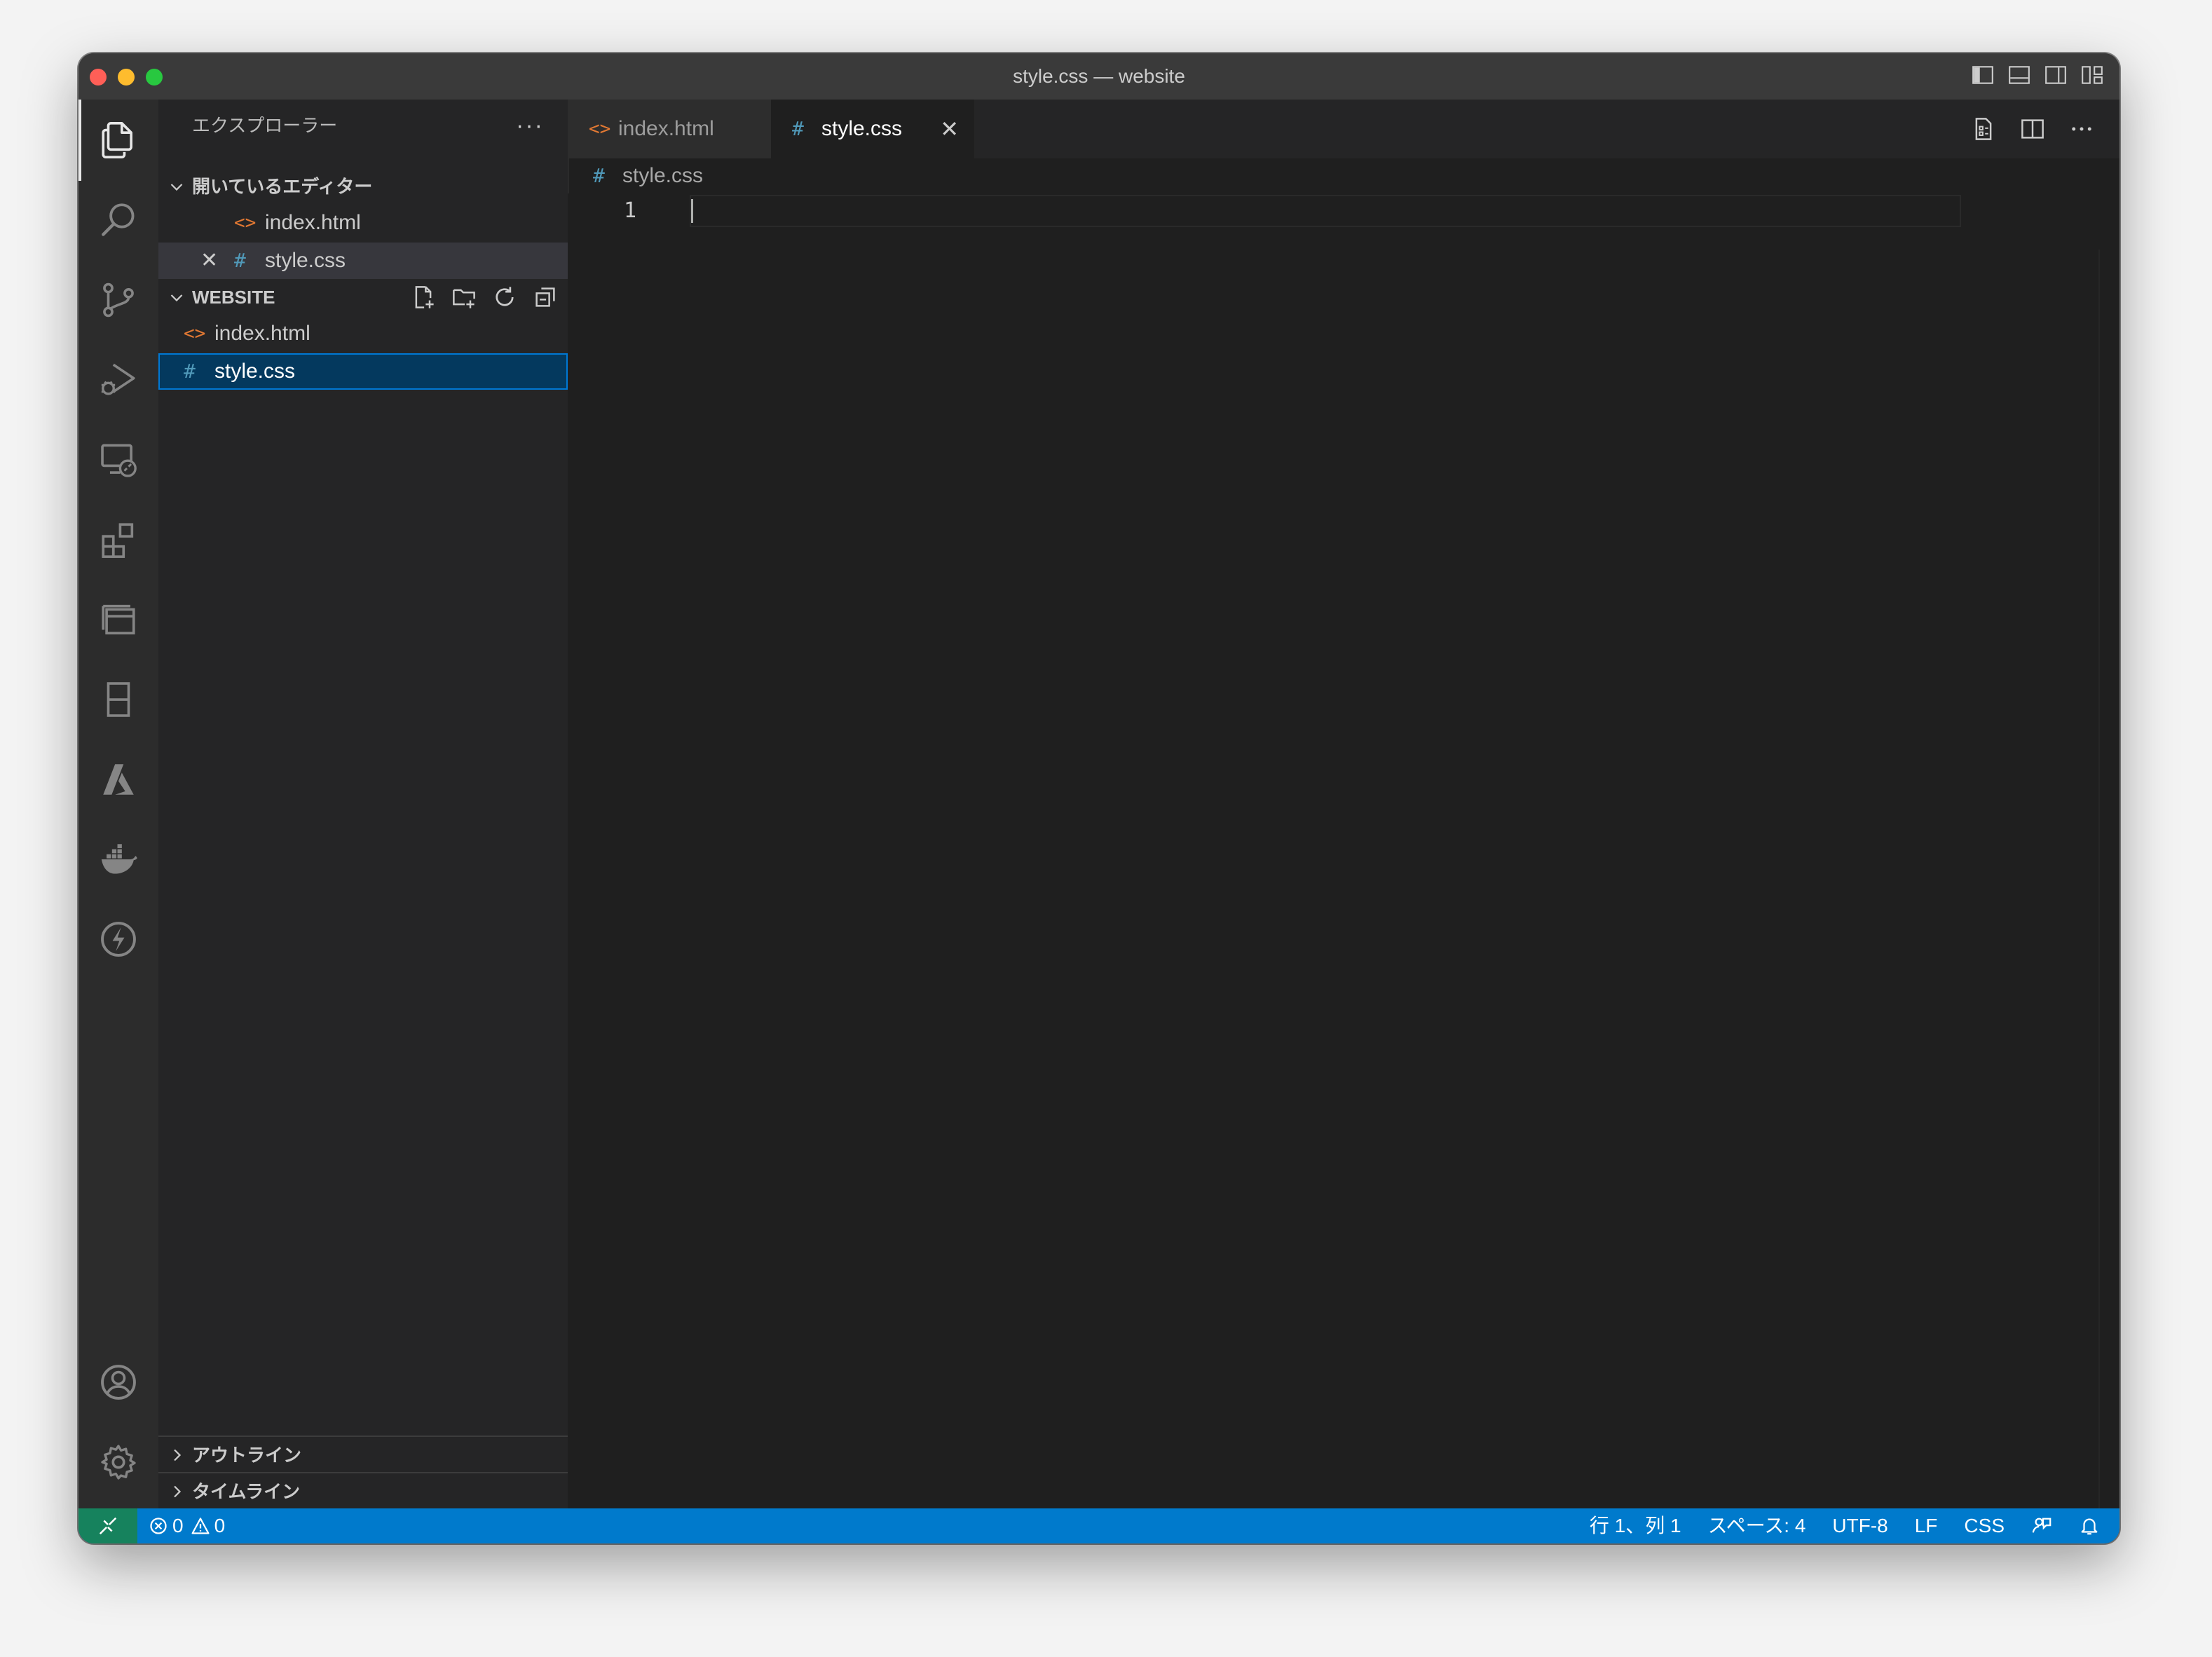 Image resolution: width=2212 pixels, height=1657 pixels. I want to click on problems-indicator: 0 0, so click(187, 1526).